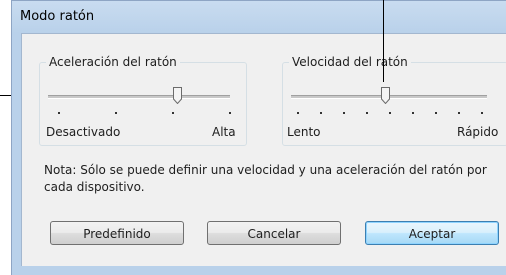 Image resolution: width=506 pixels, height=275 pixels. Describe the element at coordinates (144, 103) in the screenshot. I see `acceleration-slider` at that location.